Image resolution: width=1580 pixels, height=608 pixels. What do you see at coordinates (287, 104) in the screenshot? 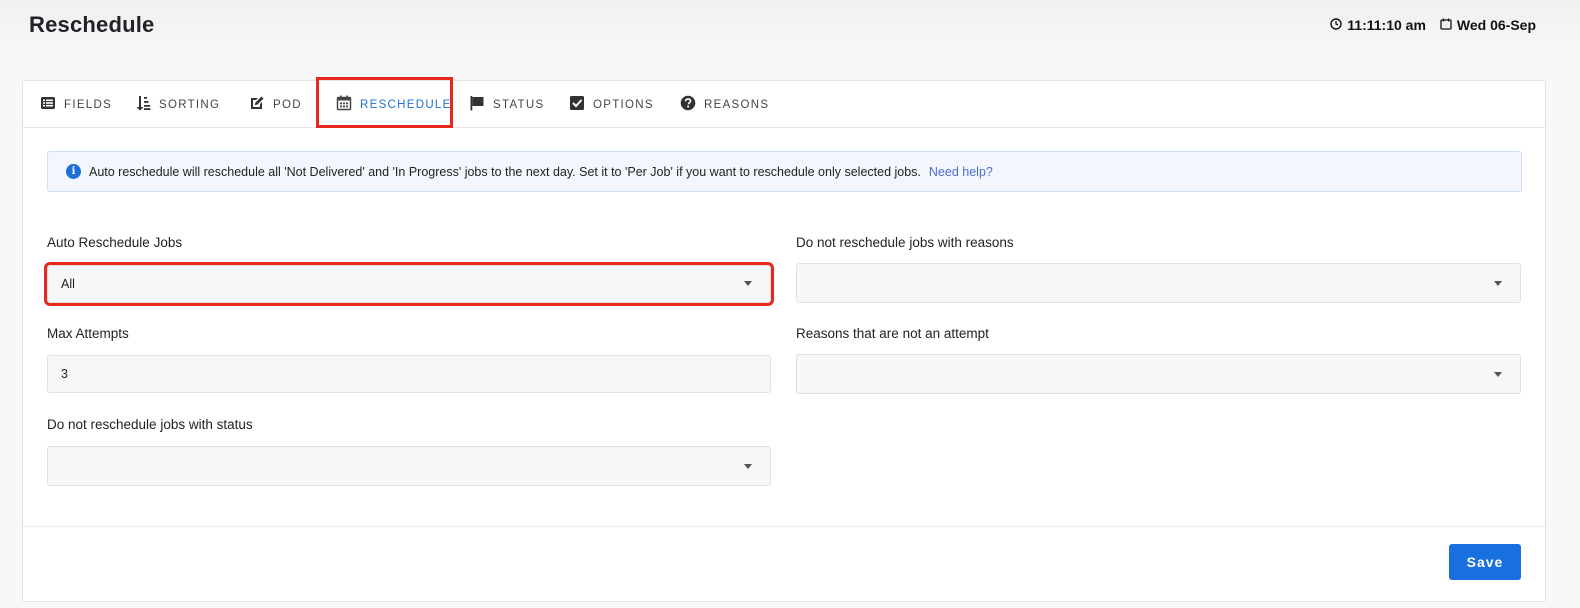
I see `tab-label: POD` at bounding box center [287, 104].